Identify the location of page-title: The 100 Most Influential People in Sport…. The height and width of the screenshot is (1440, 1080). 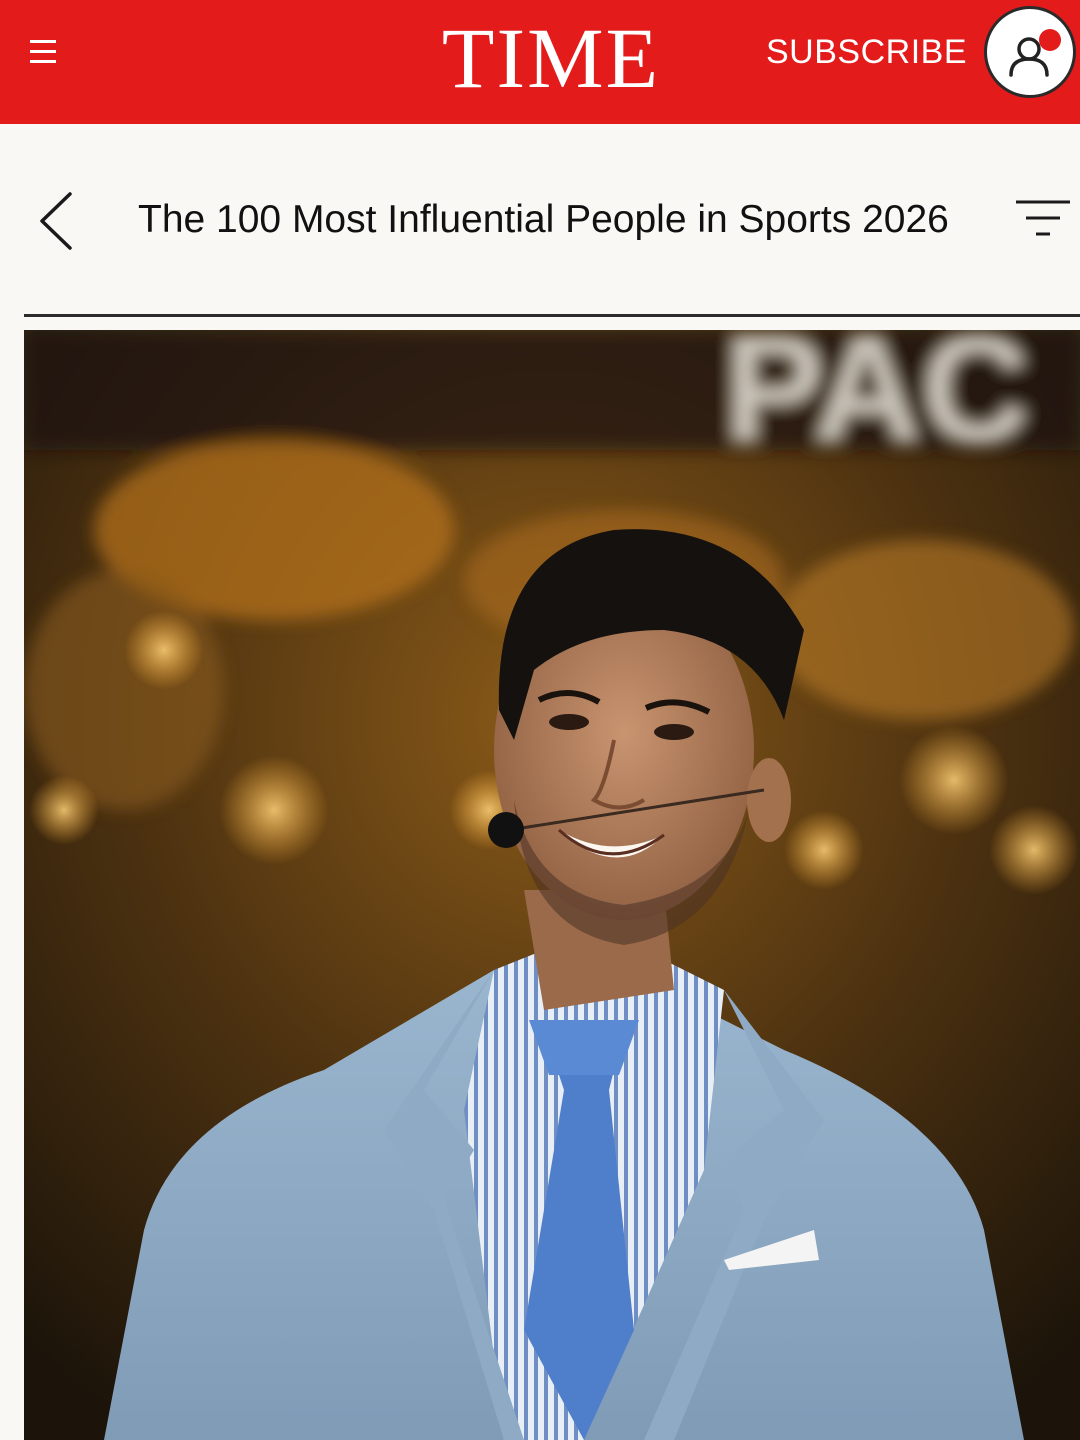
(543, 219).